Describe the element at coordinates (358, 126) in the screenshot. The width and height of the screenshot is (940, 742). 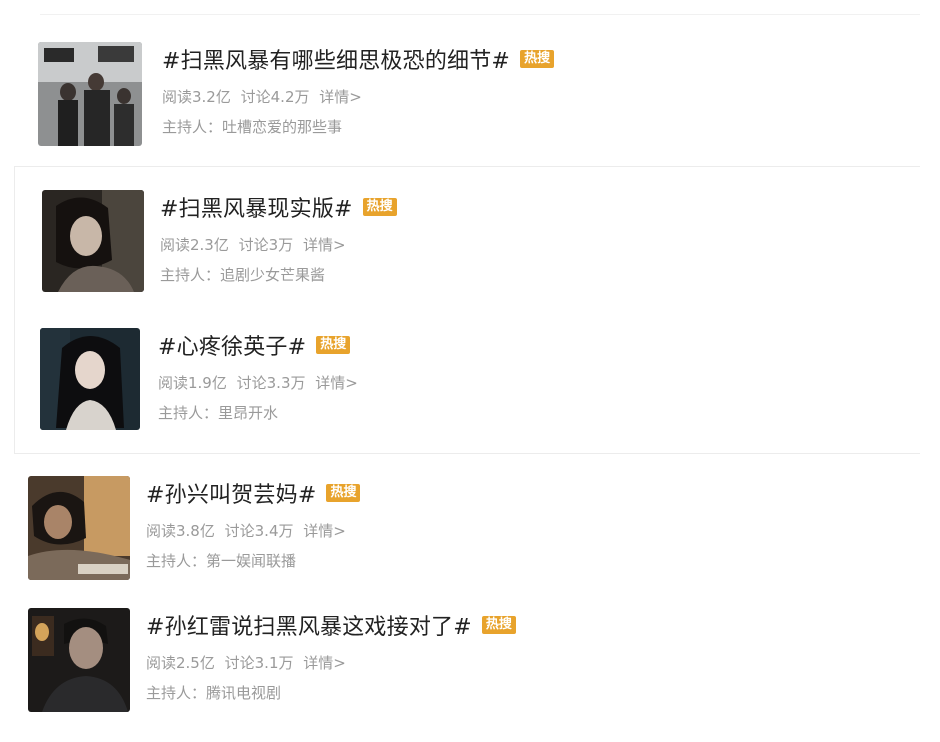
I see `topic-host: 主持人：吐槽恋爱的那些事` at that location.